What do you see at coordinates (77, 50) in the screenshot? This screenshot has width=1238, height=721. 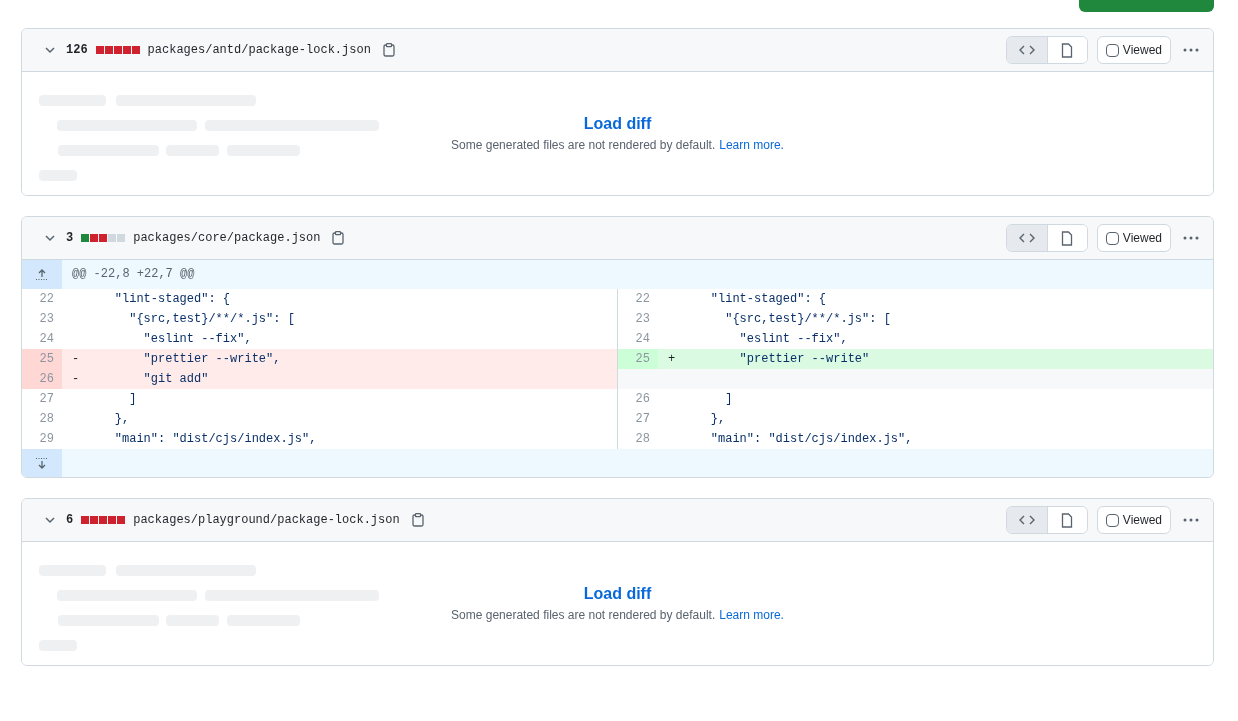 I see `change-count: 126` at bounding box center [77, 50].